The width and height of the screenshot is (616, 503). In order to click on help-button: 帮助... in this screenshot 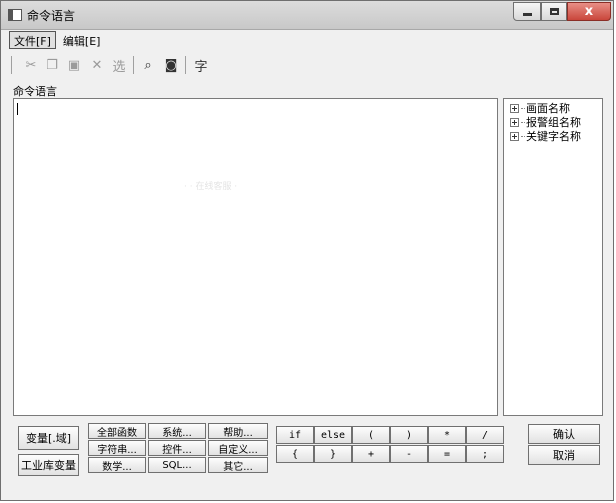, I will do `click(238, 431)`.